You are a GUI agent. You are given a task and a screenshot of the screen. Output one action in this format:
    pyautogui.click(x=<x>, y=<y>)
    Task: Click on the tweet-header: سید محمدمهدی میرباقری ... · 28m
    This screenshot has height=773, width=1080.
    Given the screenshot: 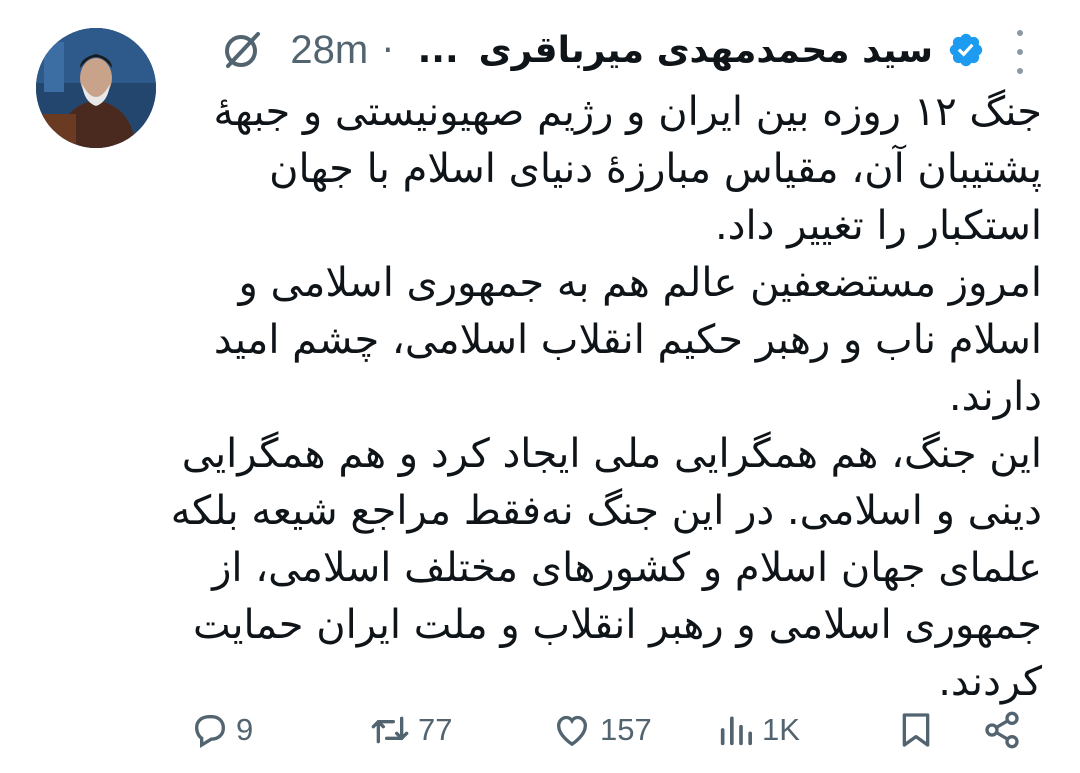 What is the action you would take?
    pyautogui.click(x=602, y=50)
    